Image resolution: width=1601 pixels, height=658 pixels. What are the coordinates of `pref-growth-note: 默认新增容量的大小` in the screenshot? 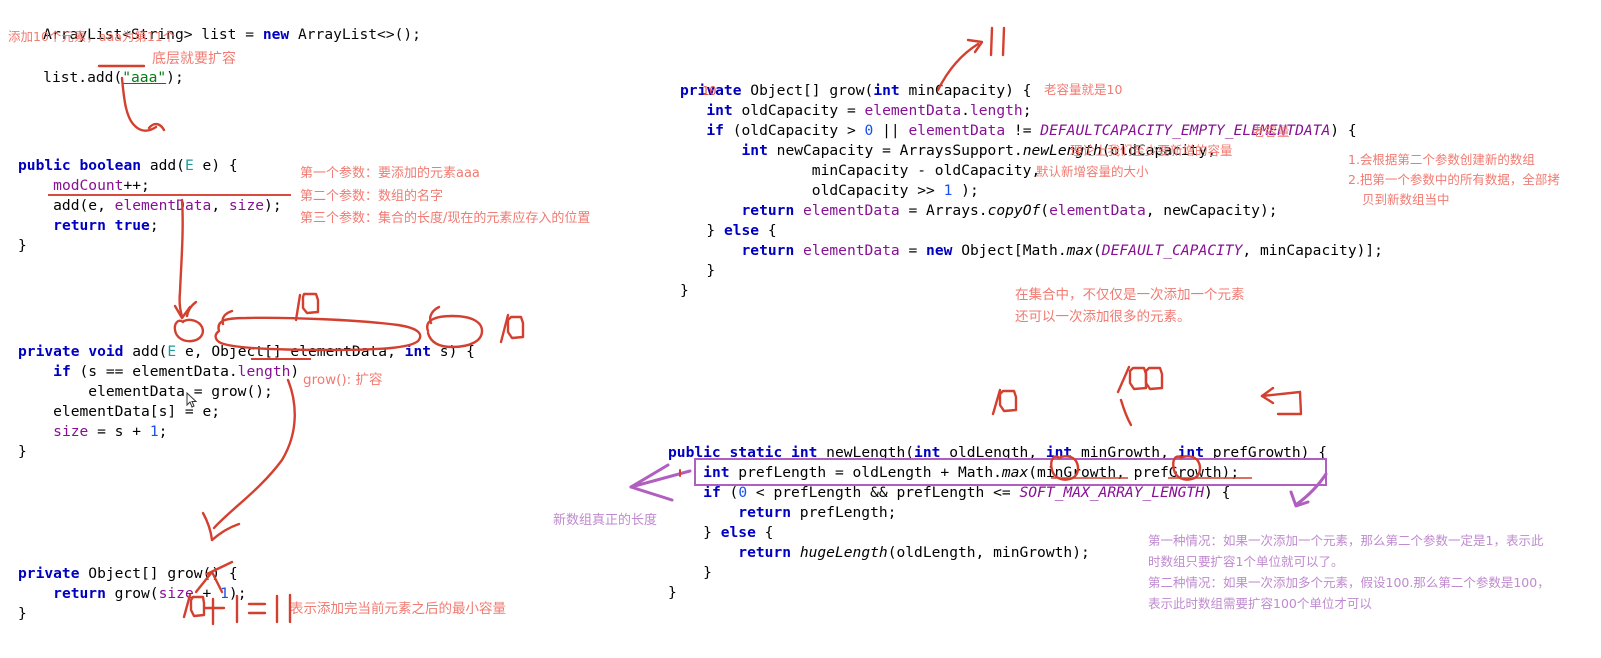 It's located at (1092, 171).